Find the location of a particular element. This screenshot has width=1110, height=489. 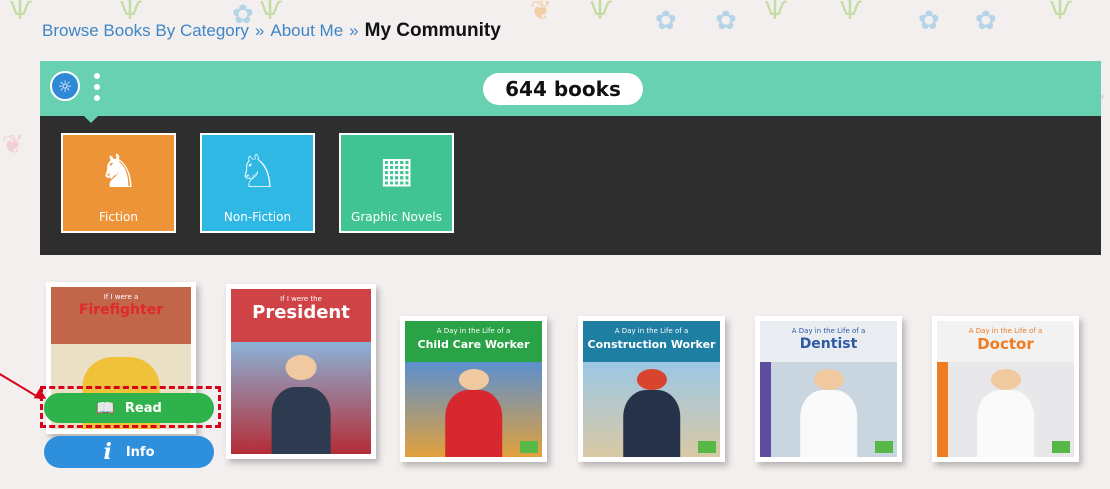

book-title-main: Doctor is located at coordinates (1005, 344).